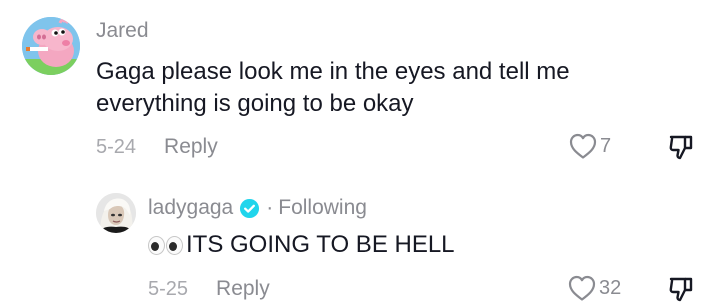 The image size is (721, 308). I want to click on peppa-pig-avatar-icon, so click(51, 46).